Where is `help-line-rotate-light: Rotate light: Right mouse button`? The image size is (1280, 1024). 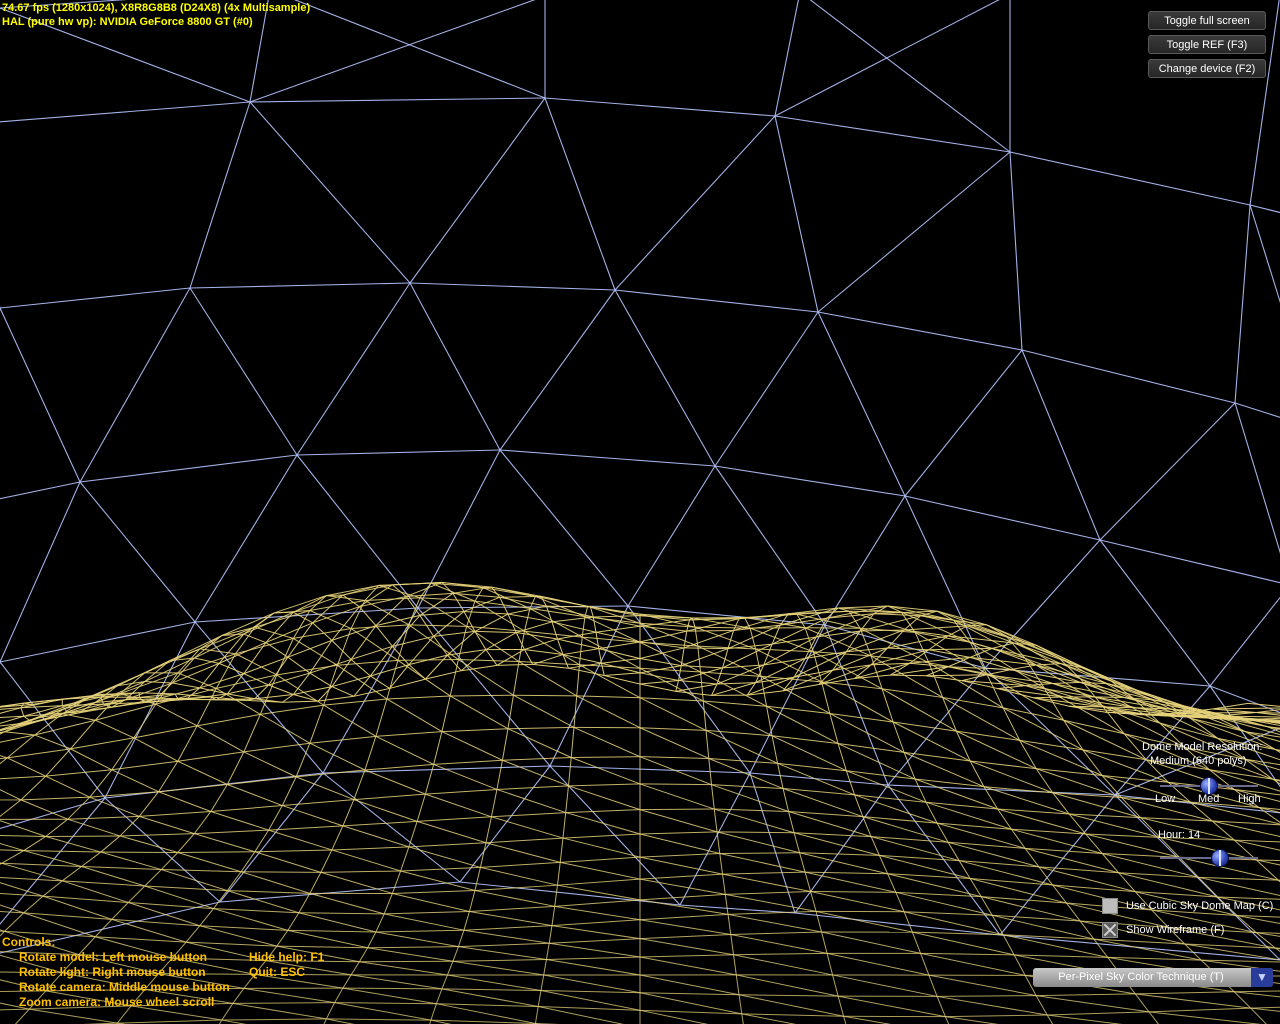
help-line-rotate-light: Rotate light: Right mouse button is located at coordinates (112, 972).